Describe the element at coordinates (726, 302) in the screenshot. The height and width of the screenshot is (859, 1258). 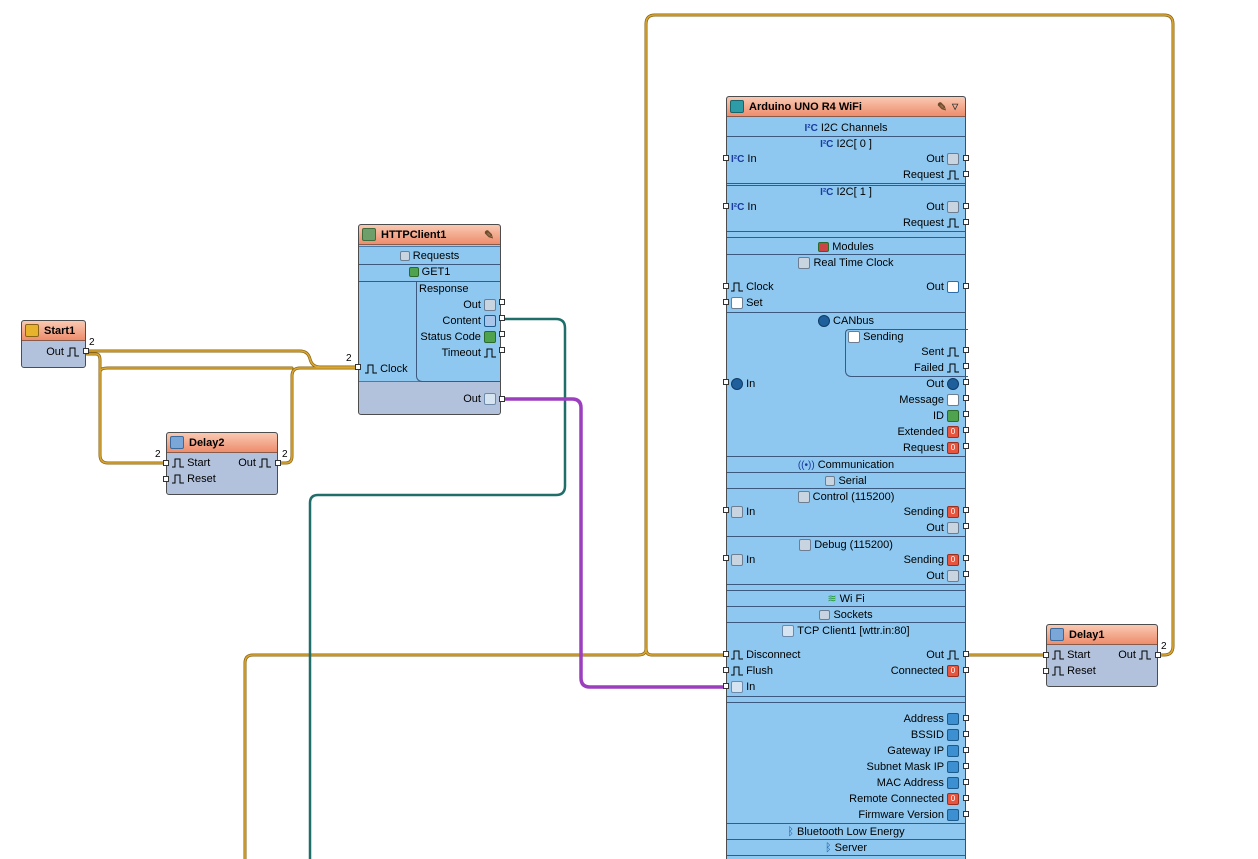
I see `rtc-set-pin` at that location.